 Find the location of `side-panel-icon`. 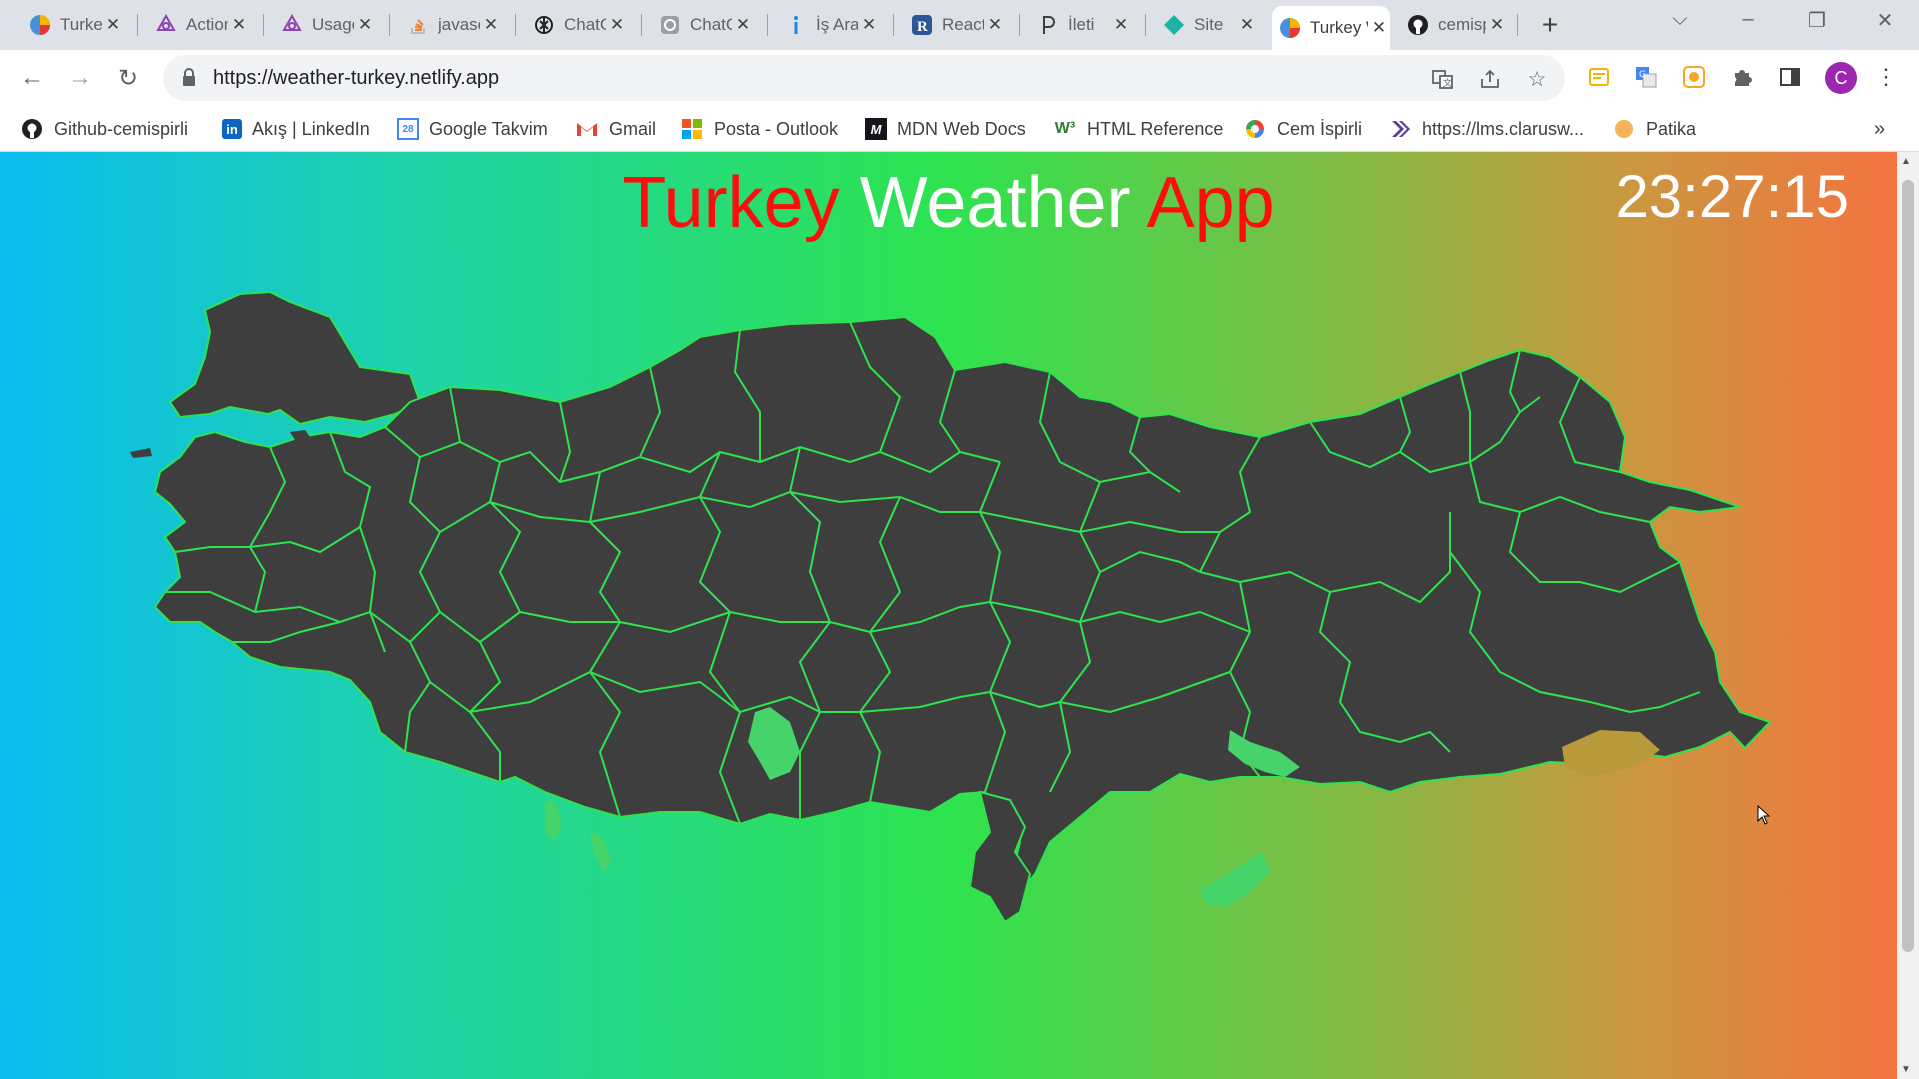

side-panel-icon is located at coordinates (1790, 77).